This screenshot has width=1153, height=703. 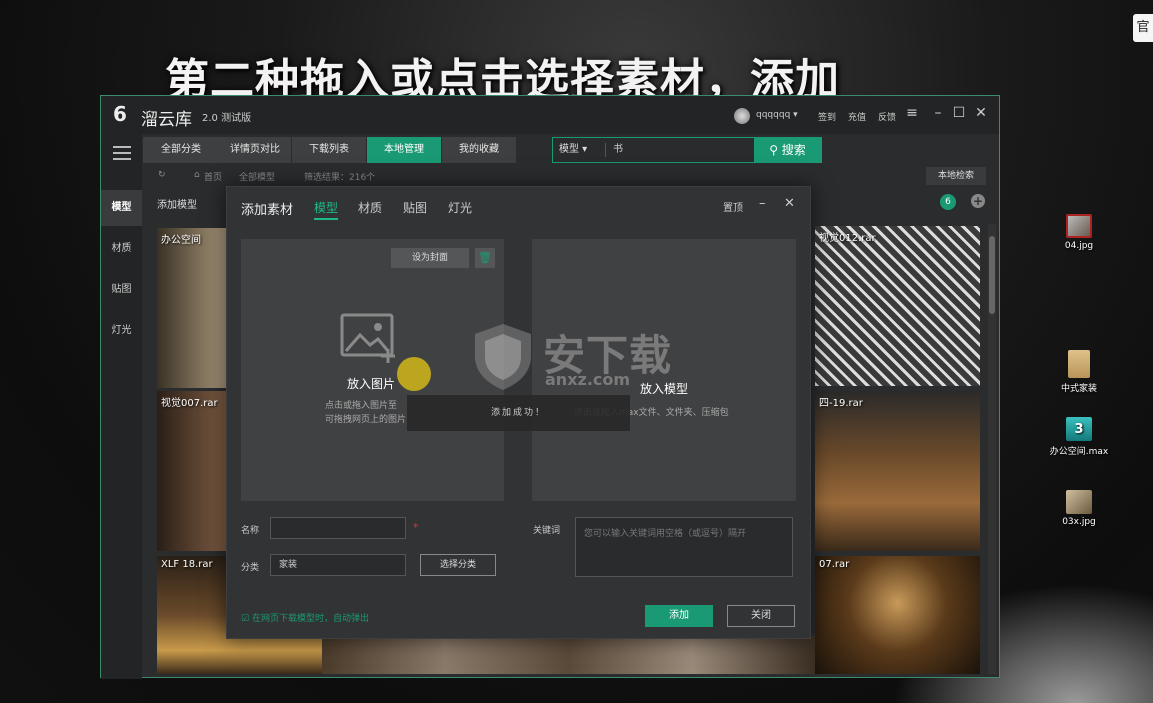 What do you see at coordinates (414, 374) in the screenshot?
I see `cursor-highlight` at bounding box center [414, 374].